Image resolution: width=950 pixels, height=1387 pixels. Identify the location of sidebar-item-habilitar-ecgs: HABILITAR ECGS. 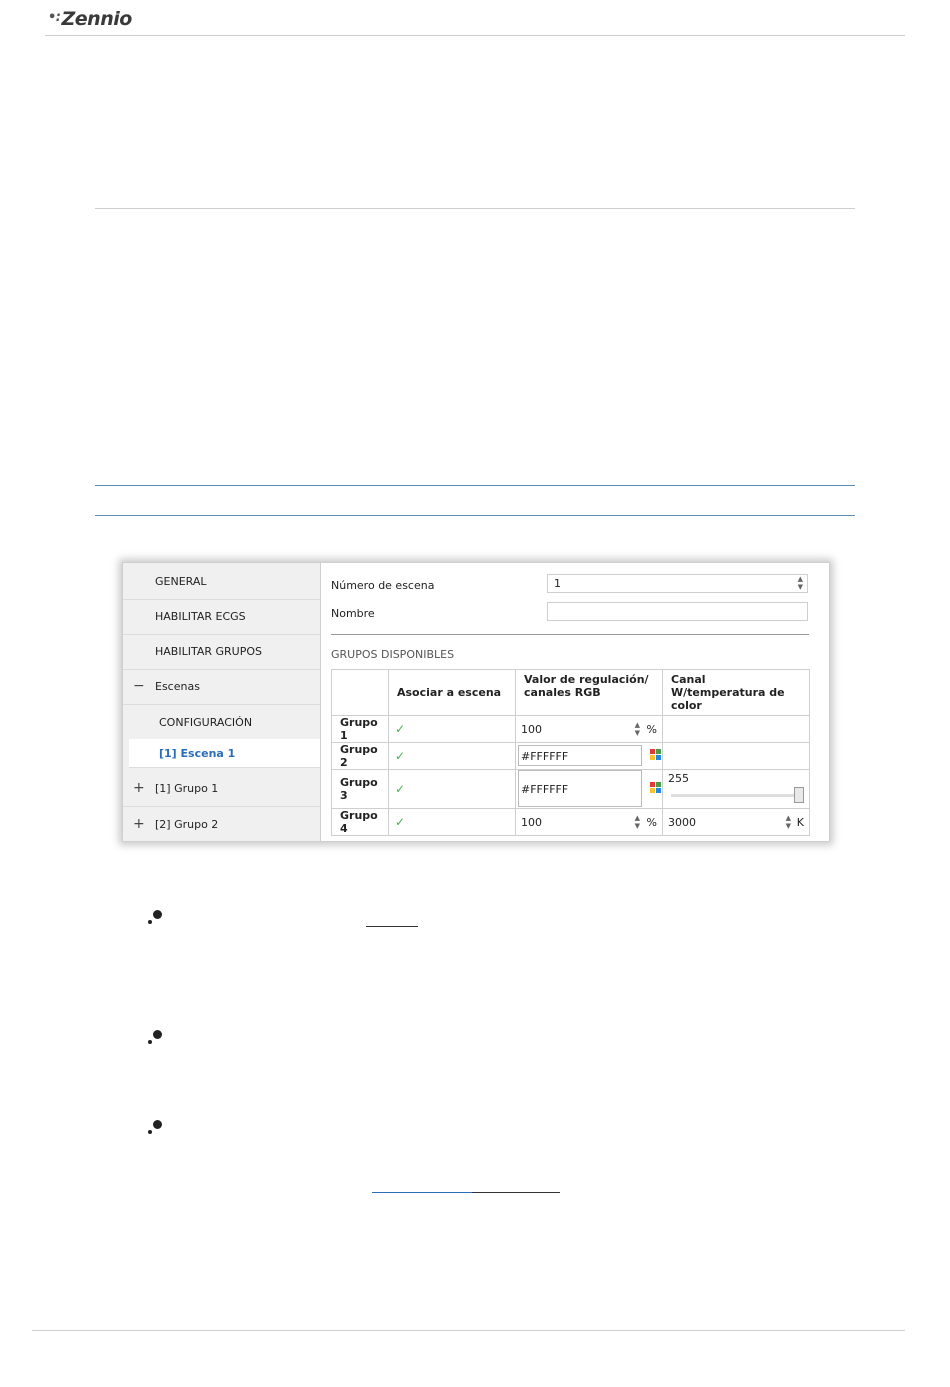
(221, 617).